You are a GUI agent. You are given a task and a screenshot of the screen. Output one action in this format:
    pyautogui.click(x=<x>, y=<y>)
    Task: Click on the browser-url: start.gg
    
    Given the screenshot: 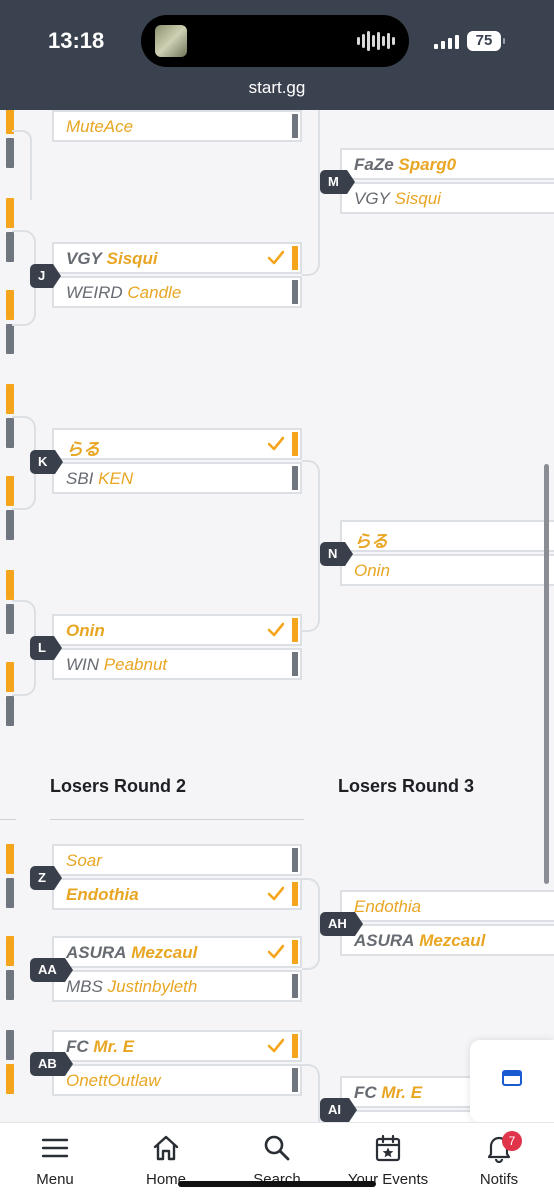 What is the action you would take?
    pyautogui.click(x=277, y=88)
    